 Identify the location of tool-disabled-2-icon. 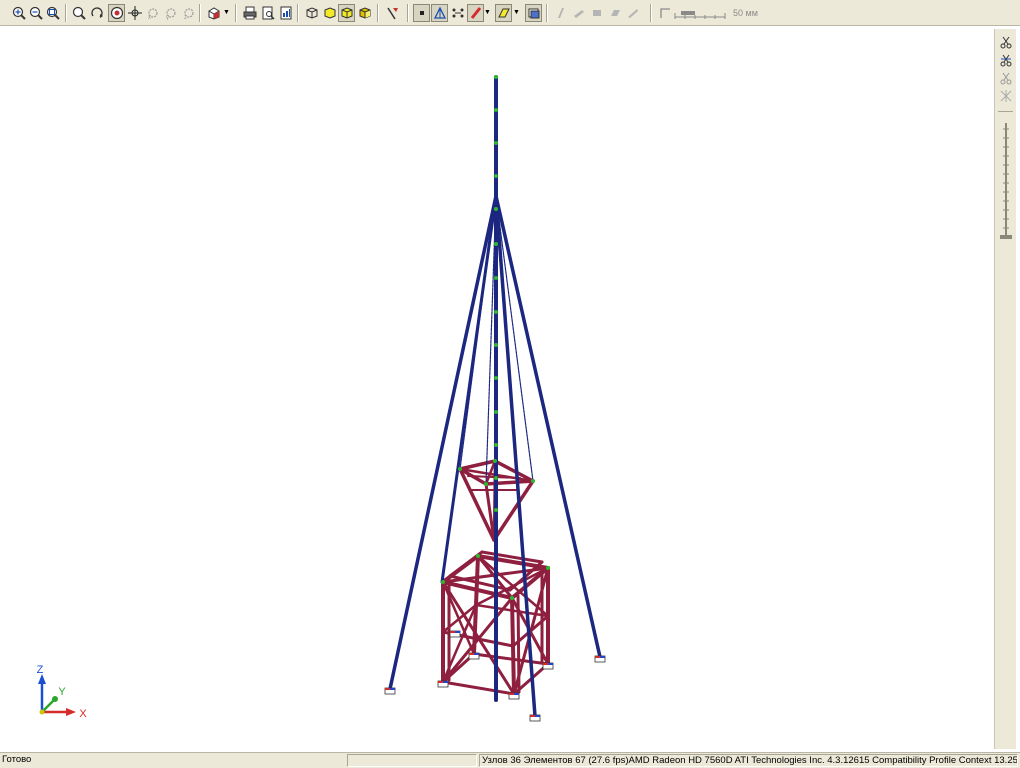
(578, 13).